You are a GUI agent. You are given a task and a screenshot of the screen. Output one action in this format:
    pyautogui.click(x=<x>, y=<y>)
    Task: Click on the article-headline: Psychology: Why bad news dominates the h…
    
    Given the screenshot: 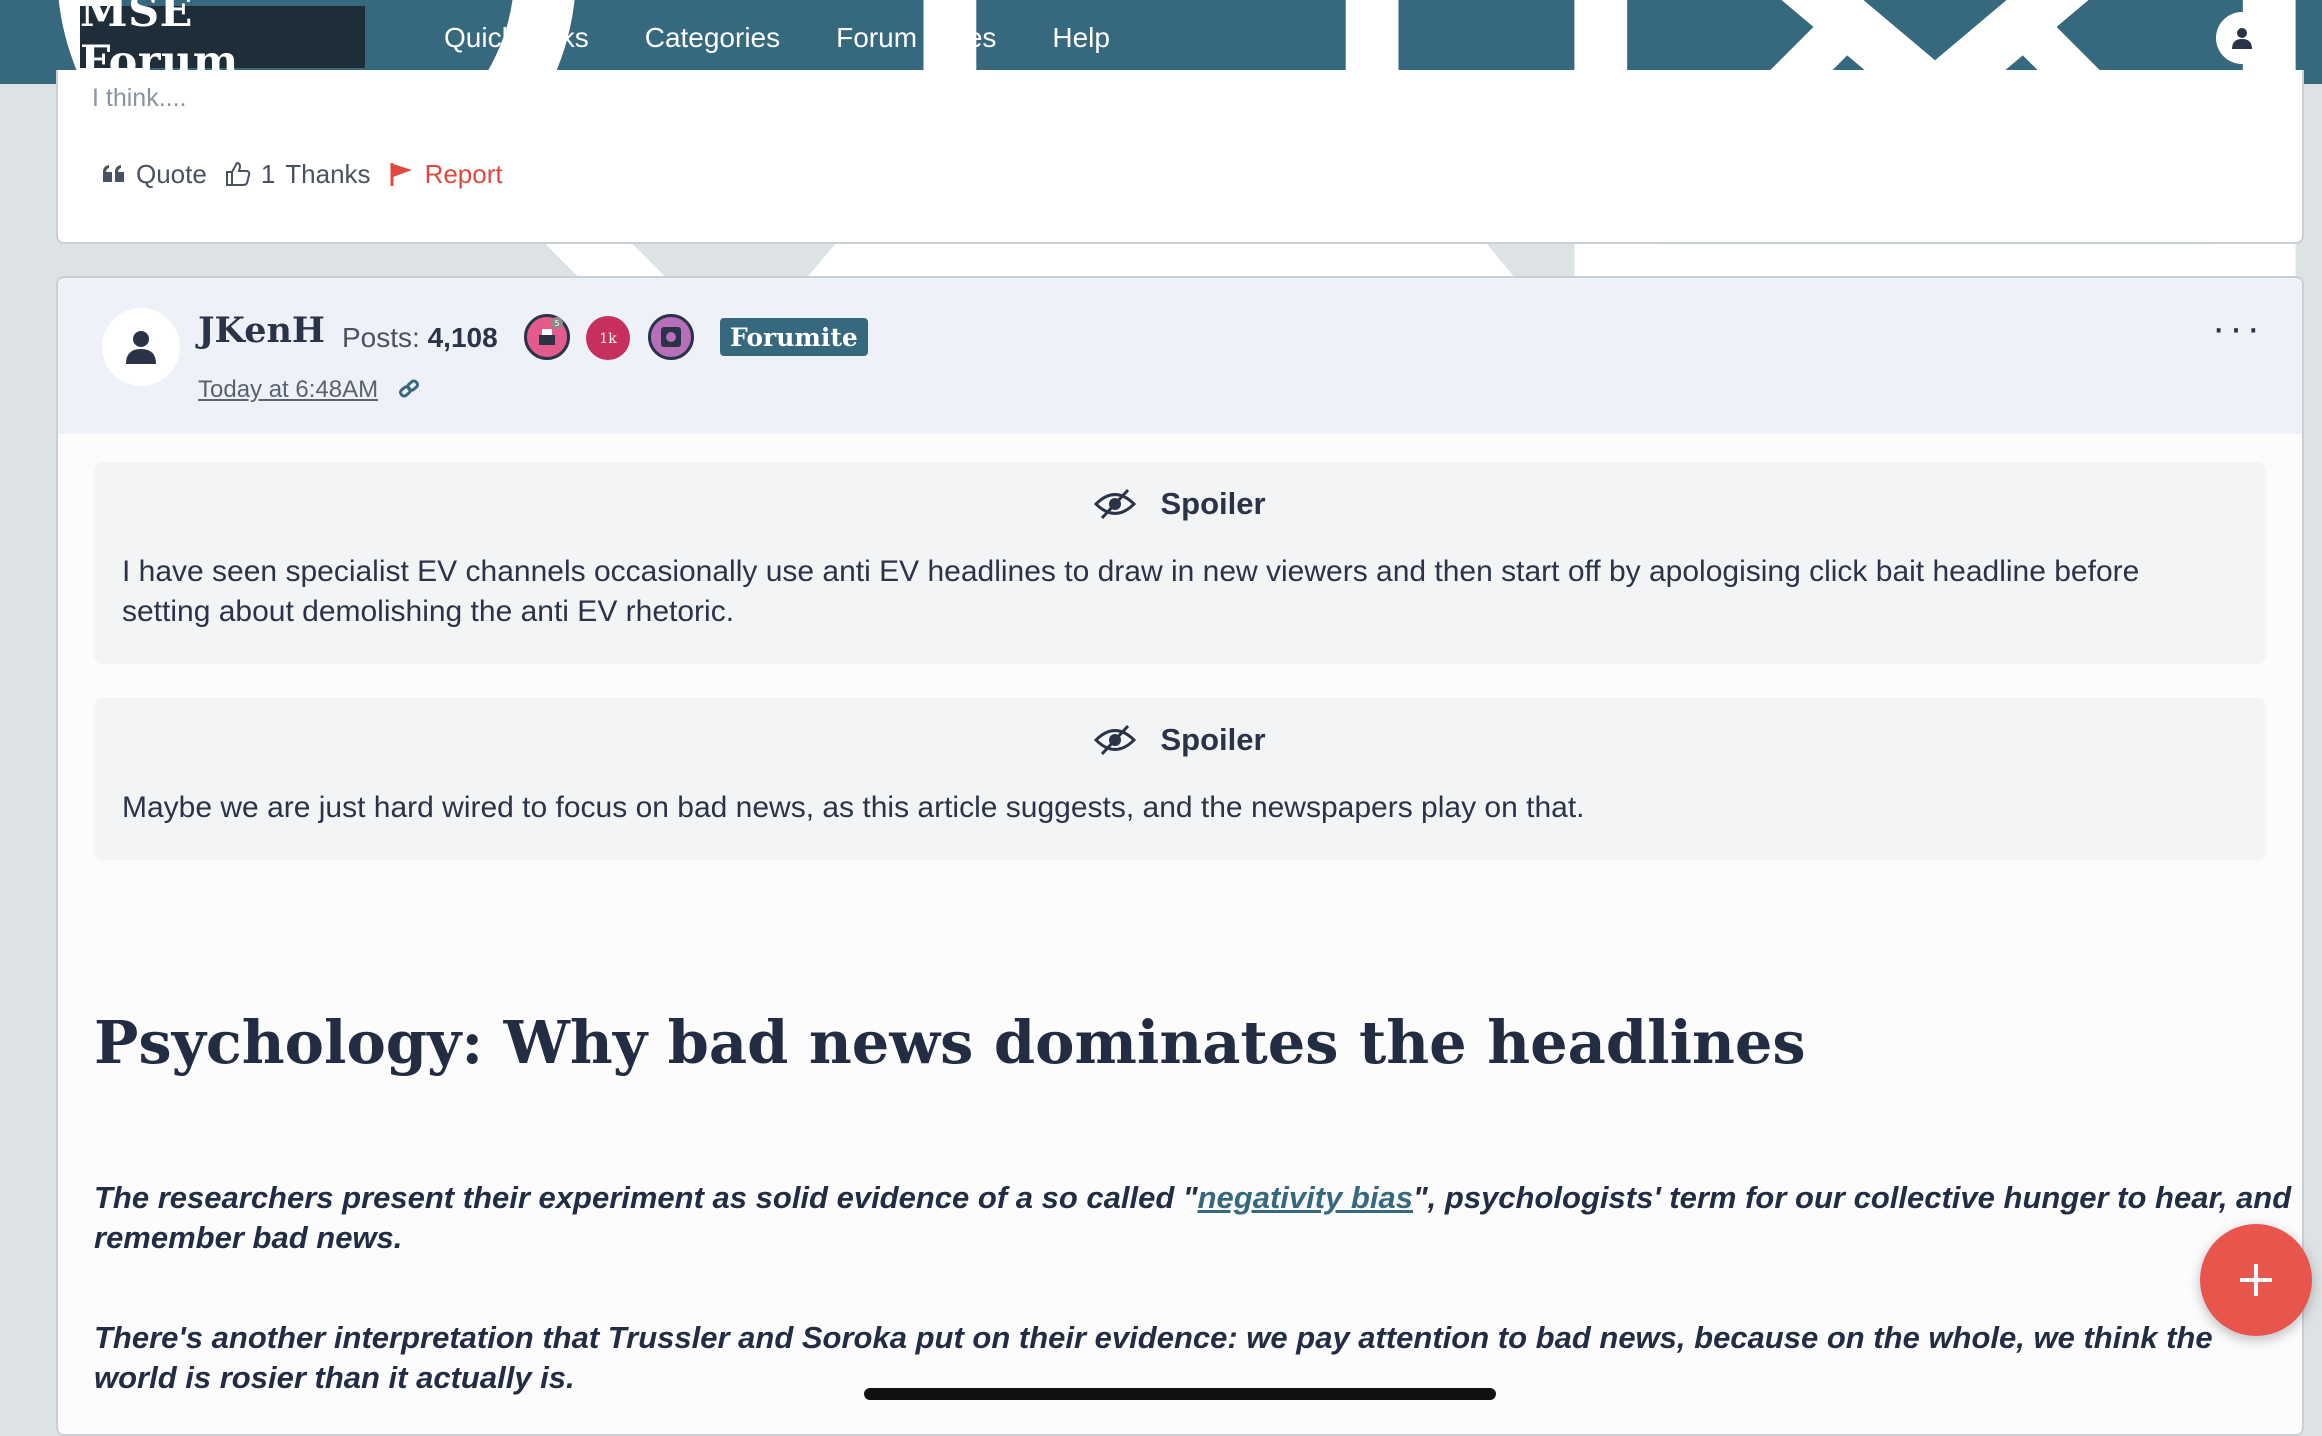 What is the action you would take?
    pyautogui.click(x=950, y=1042)
    